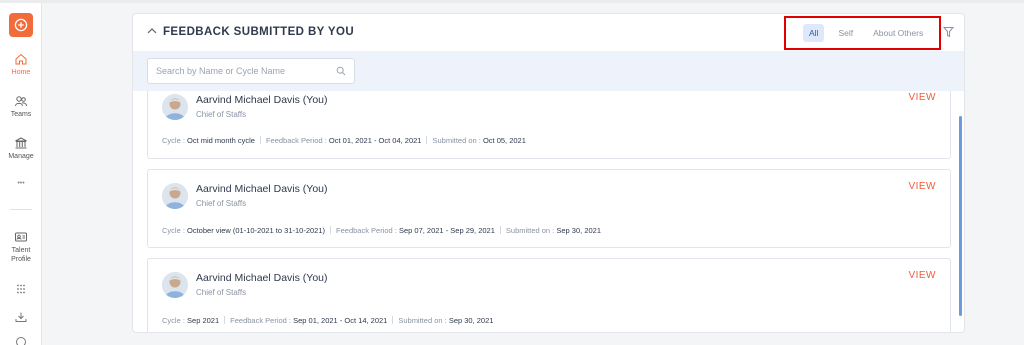 Image resolution: width=1024 pixels, height=345 pixels. I want to click on sidebar-item-apps, so click(21, 290).